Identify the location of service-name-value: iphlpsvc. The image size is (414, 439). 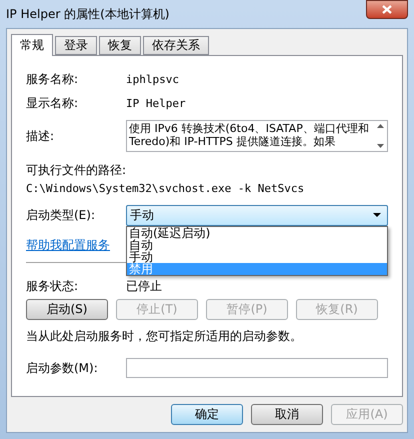
(152, 79).